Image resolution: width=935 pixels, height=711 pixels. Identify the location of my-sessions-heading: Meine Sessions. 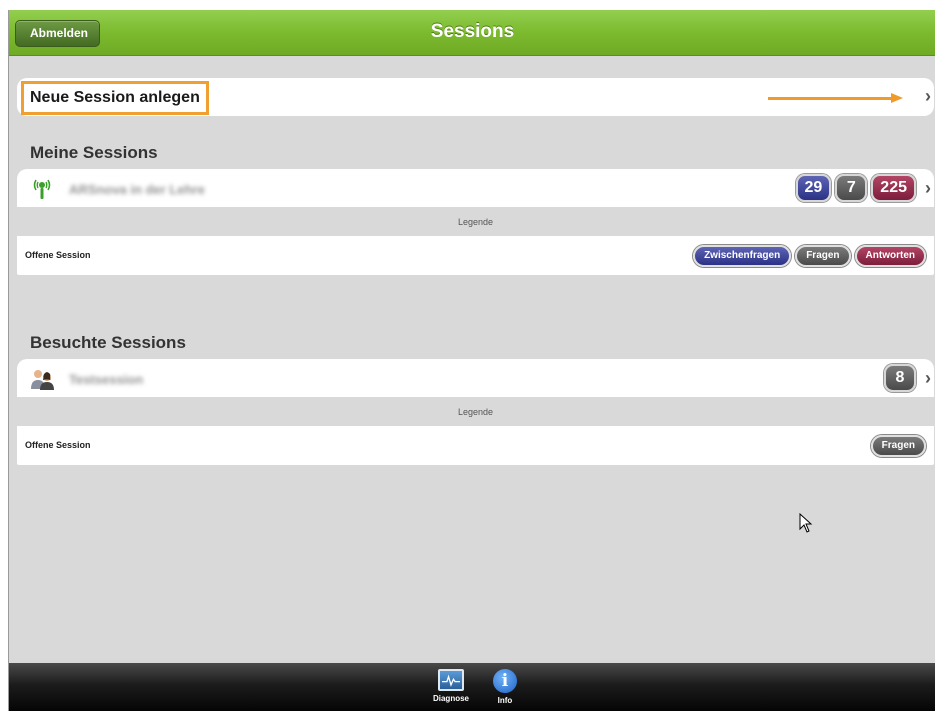
(94, 152).